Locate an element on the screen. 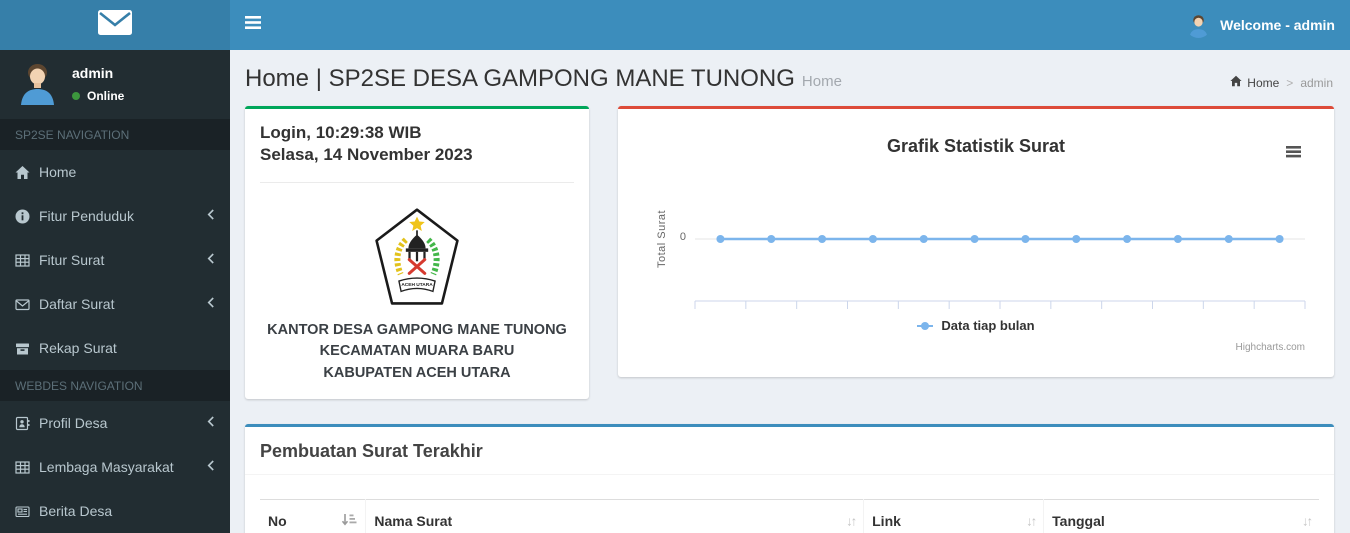  breadcrumb-home: Home is located at coordinates (1254, 82).